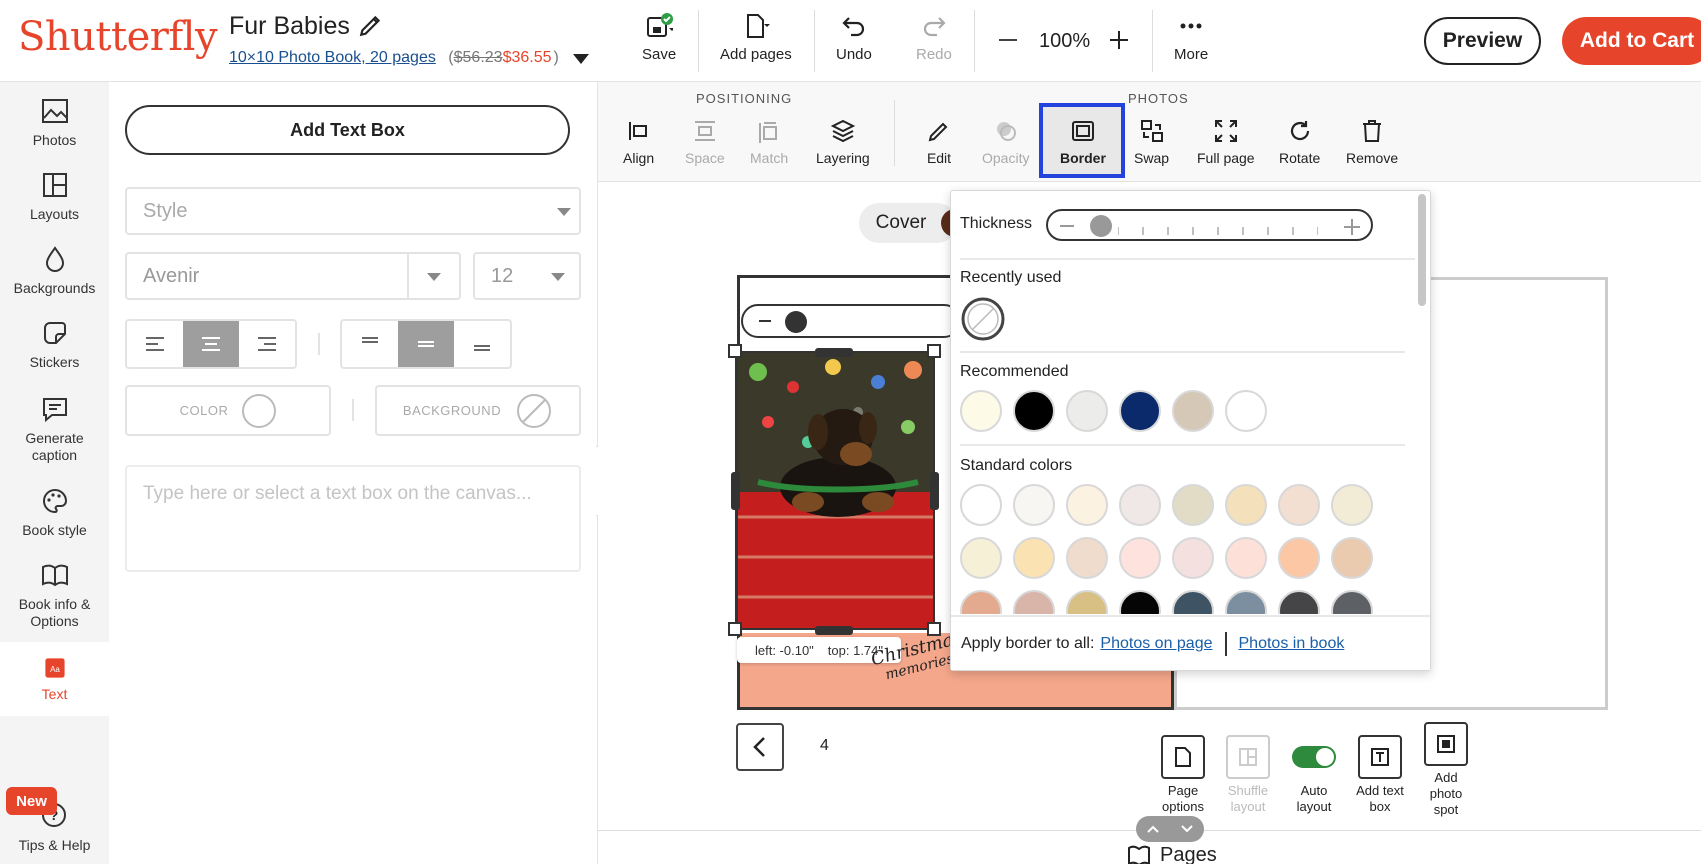 The height and width of the screenshot is (864, 1701). Describe the element at coordinates (1188, 854) in the screenshot. I see `pages-label: Pages` at that location.